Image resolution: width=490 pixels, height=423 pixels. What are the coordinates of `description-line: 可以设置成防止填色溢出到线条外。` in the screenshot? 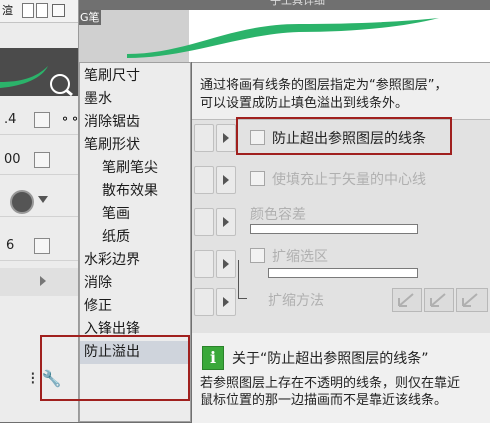 It's located at (304, 103).